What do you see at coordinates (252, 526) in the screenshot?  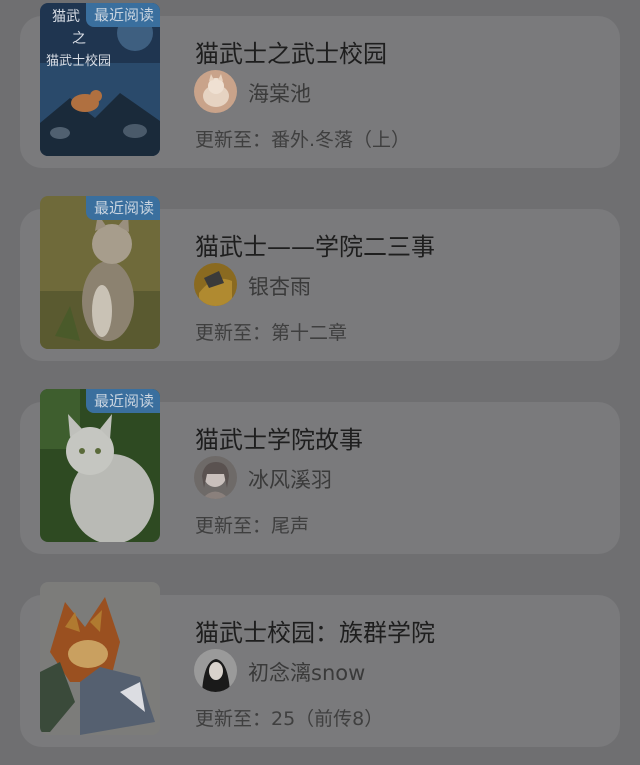 I see `update-status: 更新至：尾声` at bounding box center [252, 526].